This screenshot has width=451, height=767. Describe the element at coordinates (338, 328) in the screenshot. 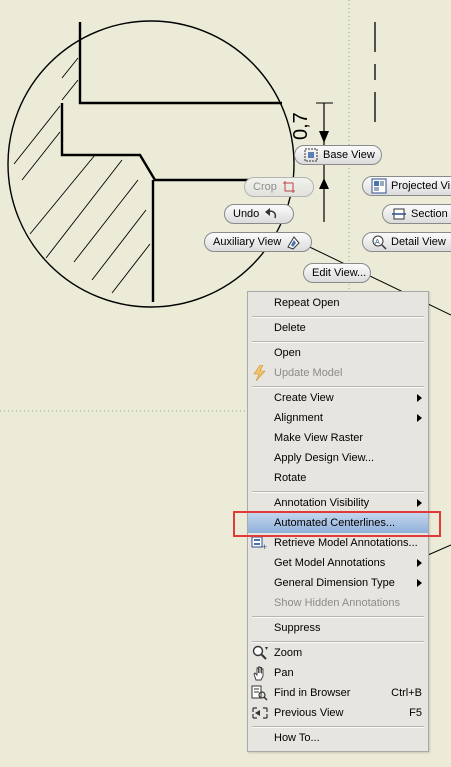

I see `menu-item-delete: Delete` at that location.